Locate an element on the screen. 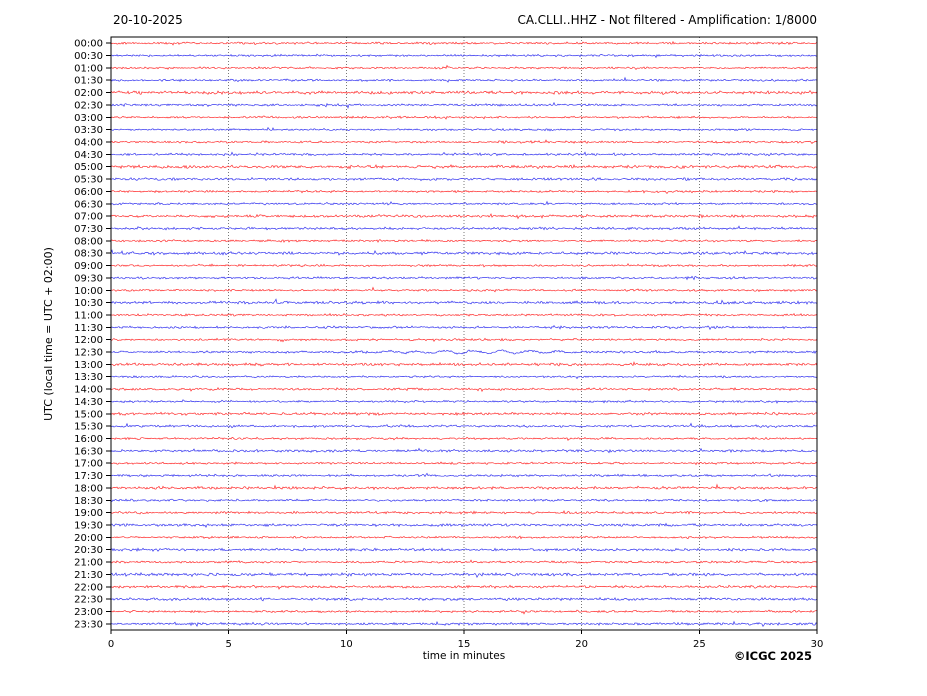  trace-row-12:00 is located at coordinates (464, 340).